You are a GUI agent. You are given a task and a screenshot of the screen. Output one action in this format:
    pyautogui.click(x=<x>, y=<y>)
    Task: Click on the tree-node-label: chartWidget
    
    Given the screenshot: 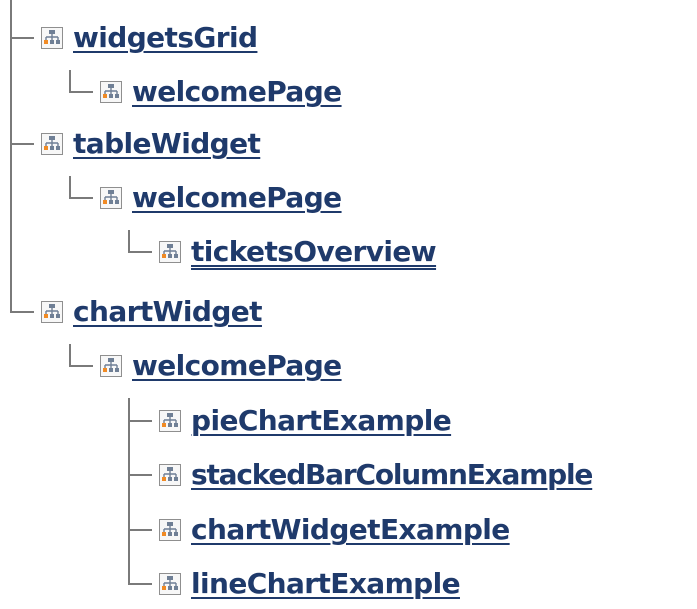 What is the action you would take?
    pyautogui.click(x=168, y=311)
    